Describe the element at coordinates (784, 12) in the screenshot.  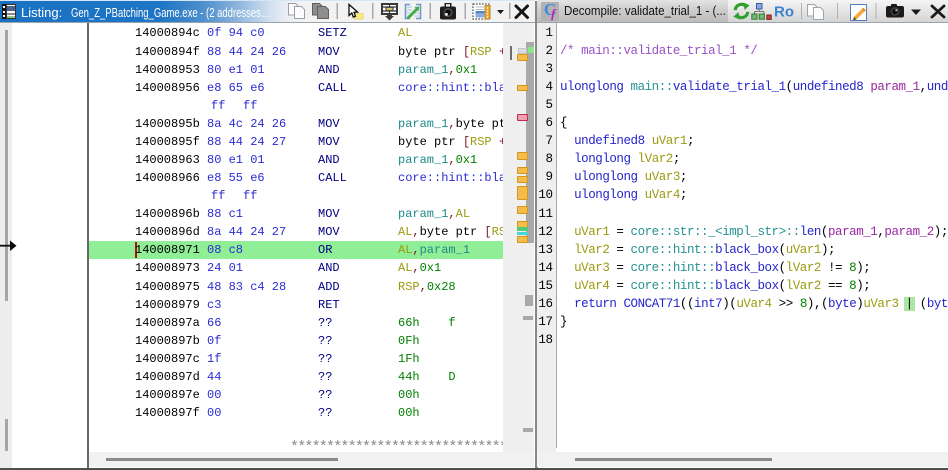
I see `svg-text: Ro` at that location.